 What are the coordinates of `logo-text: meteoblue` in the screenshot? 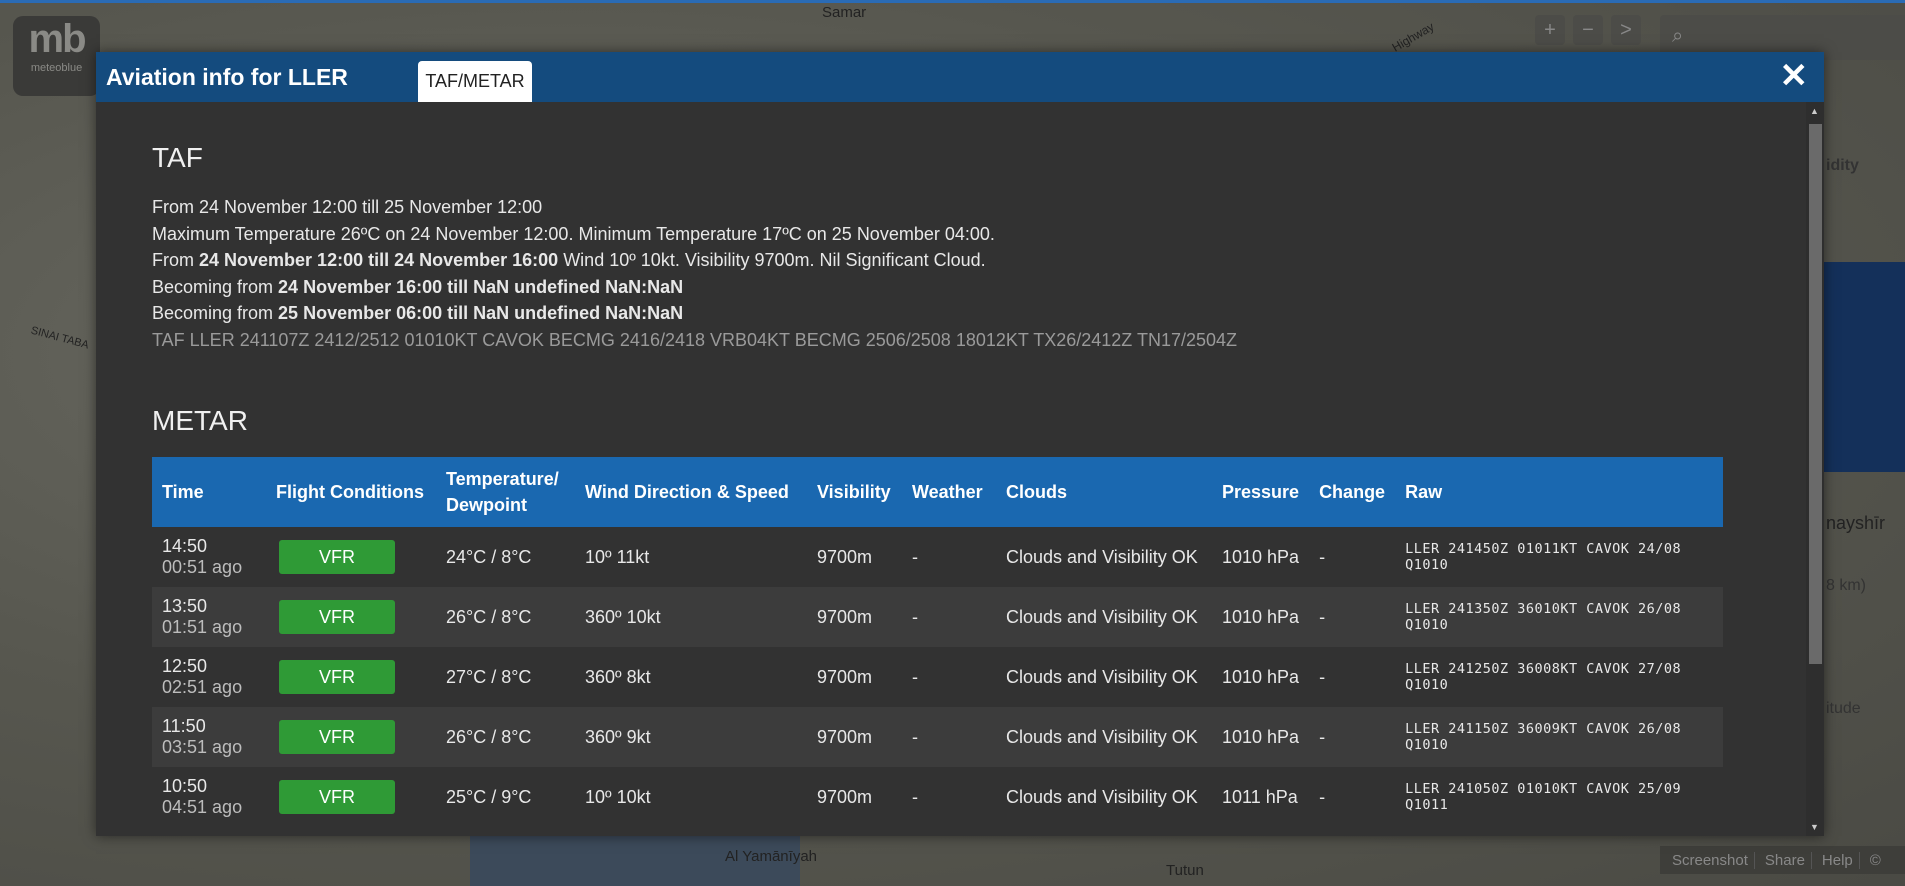 It's located at (56, 68).